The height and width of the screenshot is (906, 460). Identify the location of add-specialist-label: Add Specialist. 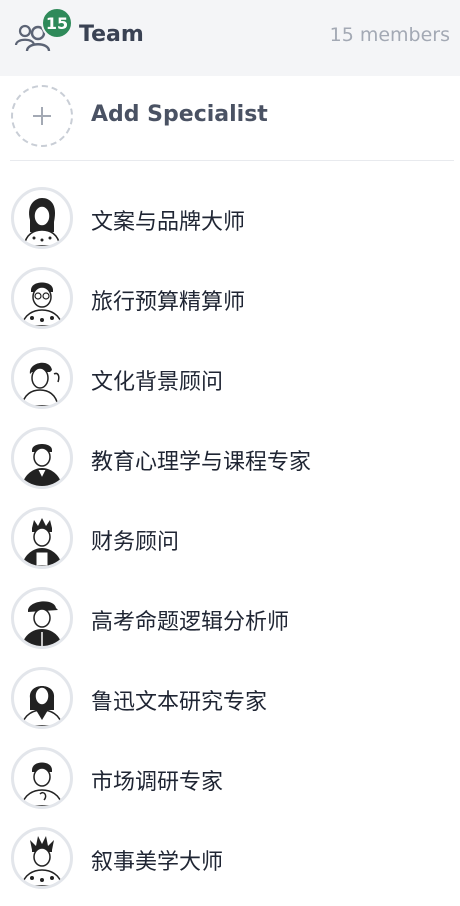
(179, 114).